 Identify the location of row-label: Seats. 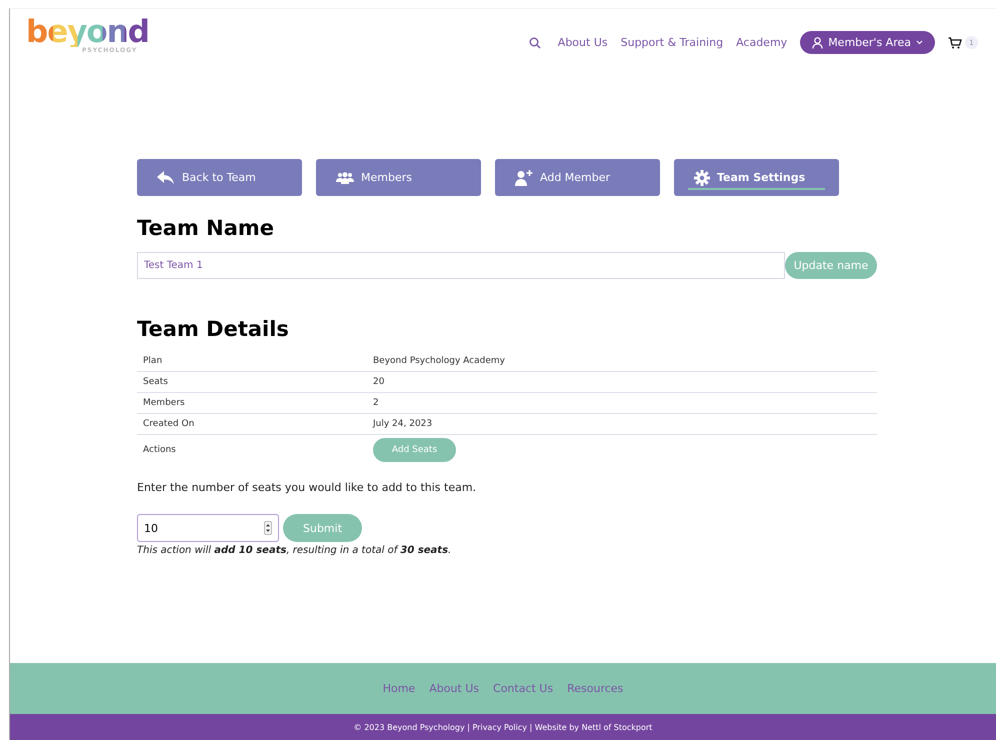
(155, 382).